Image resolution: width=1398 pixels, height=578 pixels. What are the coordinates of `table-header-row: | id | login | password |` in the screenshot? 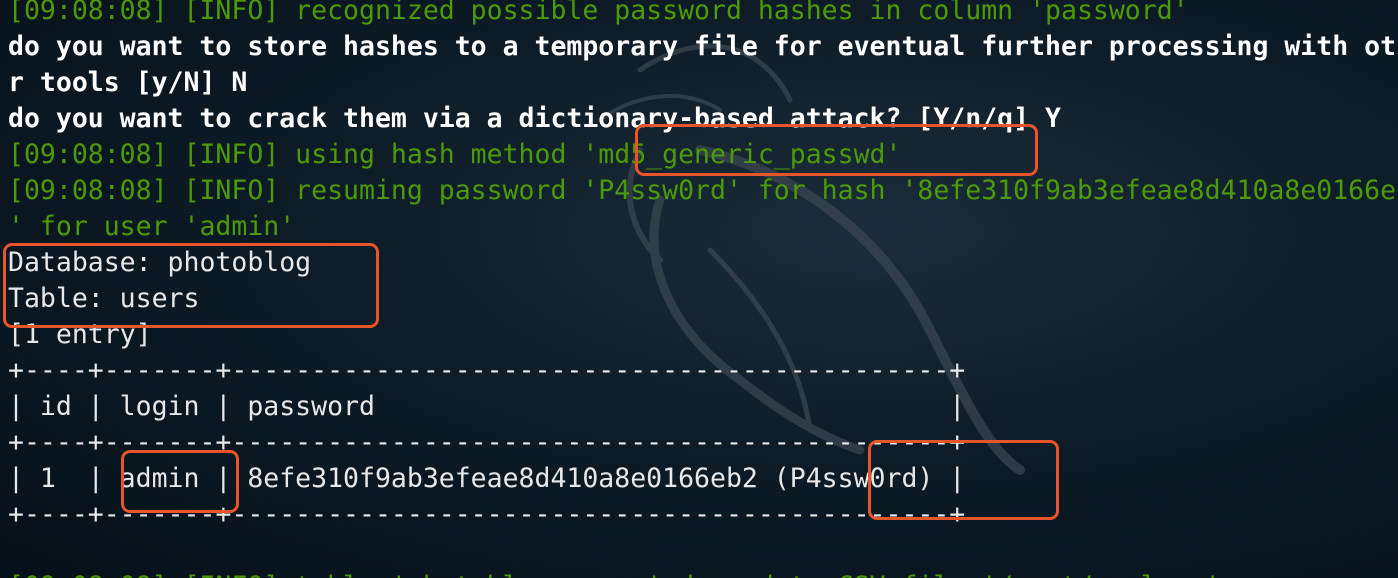 It's located at (487, 406).